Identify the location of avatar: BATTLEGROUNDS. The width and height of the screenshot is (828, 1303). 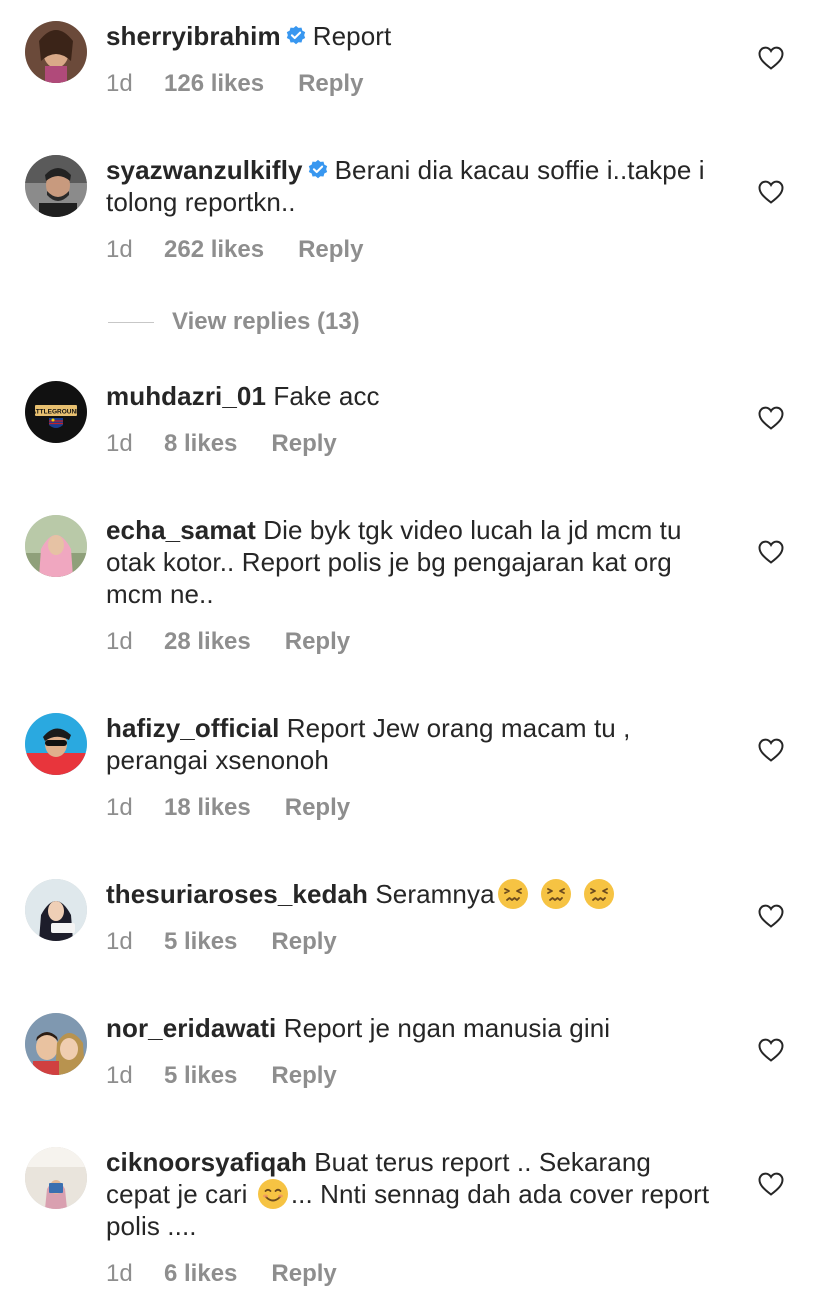
(56, 412).